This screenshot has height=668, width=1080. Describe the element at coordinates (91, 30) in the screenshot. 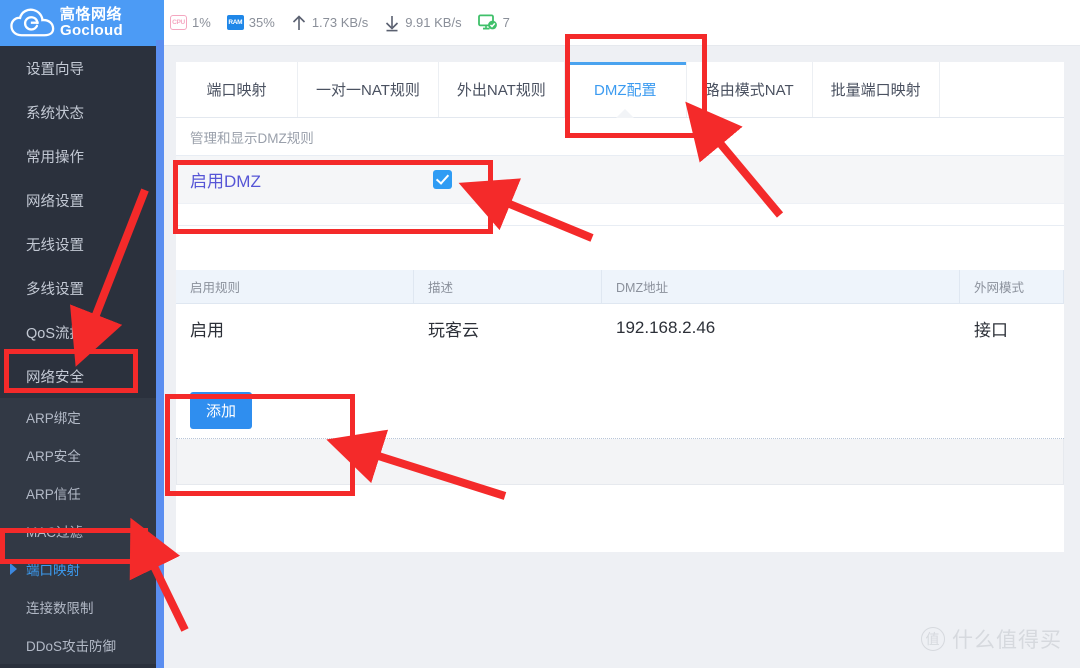

I see `brand-name-en: Gocloud` at that location.